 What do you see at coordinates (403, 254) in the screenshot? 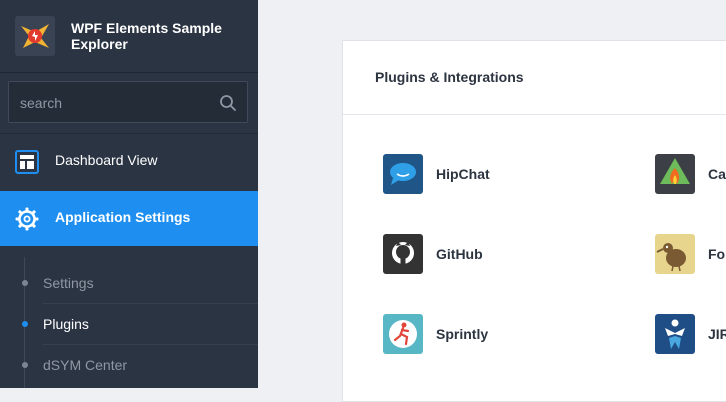
I see `github-icon` at bounding box center [403, 254].